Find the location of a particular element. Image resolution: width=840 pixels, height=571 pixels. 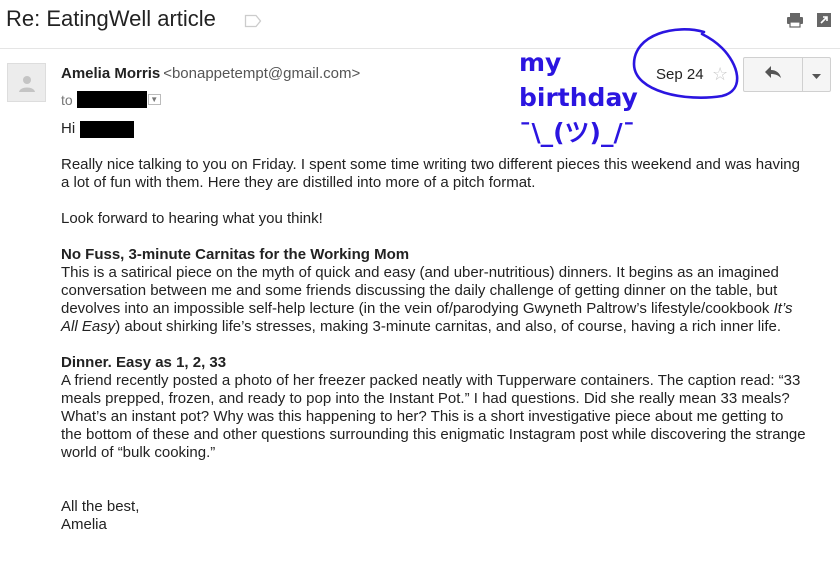

more-actions-button is located at coordinates (816, 74).